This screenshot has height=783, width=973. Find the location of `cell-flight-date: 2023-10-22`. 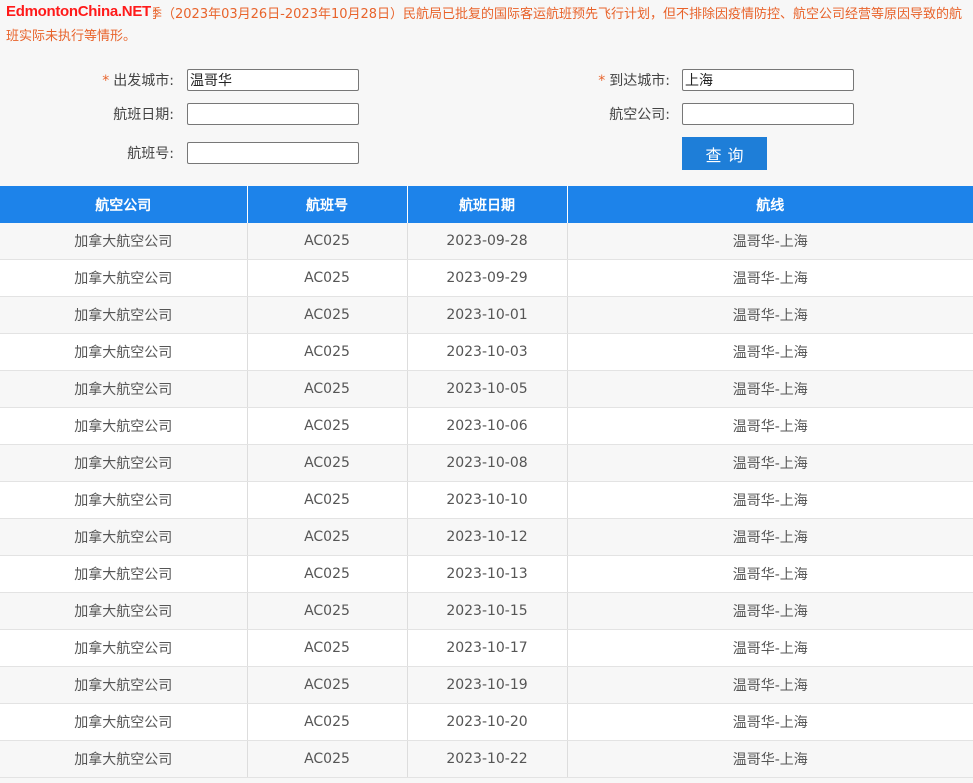

cell-flight-date: 2023-10-22 is located at coordinates (487, 759).